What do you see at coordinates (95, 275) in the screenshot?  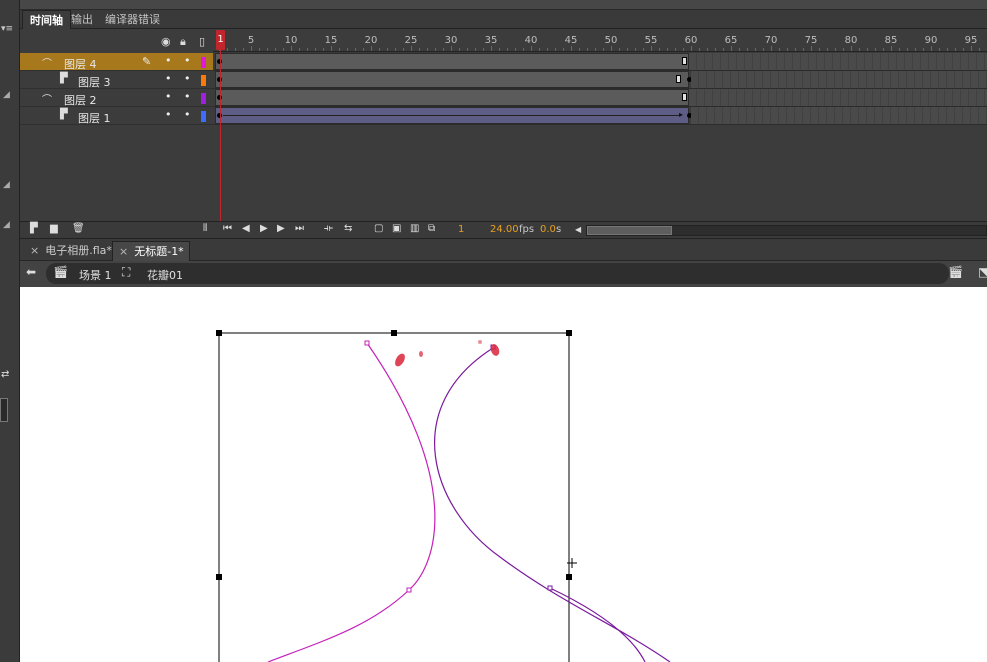 I see `breadcrumb-scene: 场景 1` at bounding box center [95, 275].